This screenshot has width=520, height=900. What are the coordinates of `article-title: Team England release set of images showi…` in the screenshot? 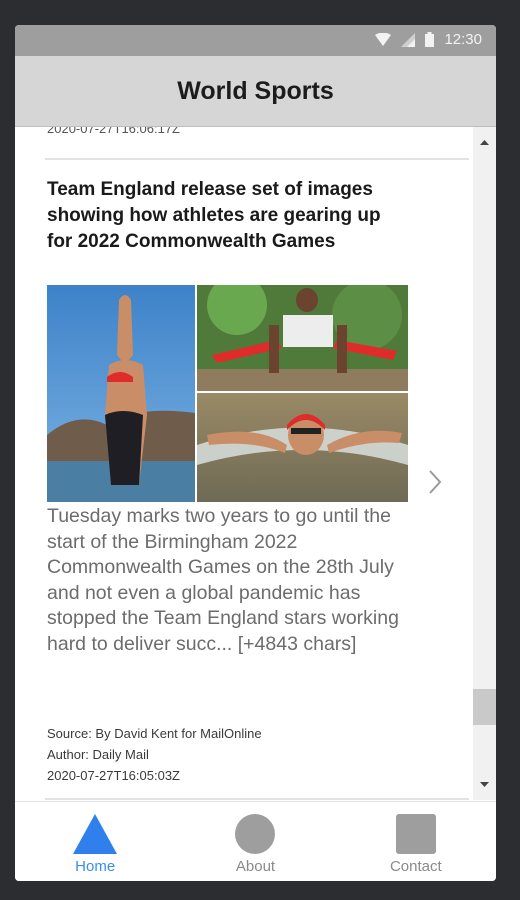 It's located at (227, 216).